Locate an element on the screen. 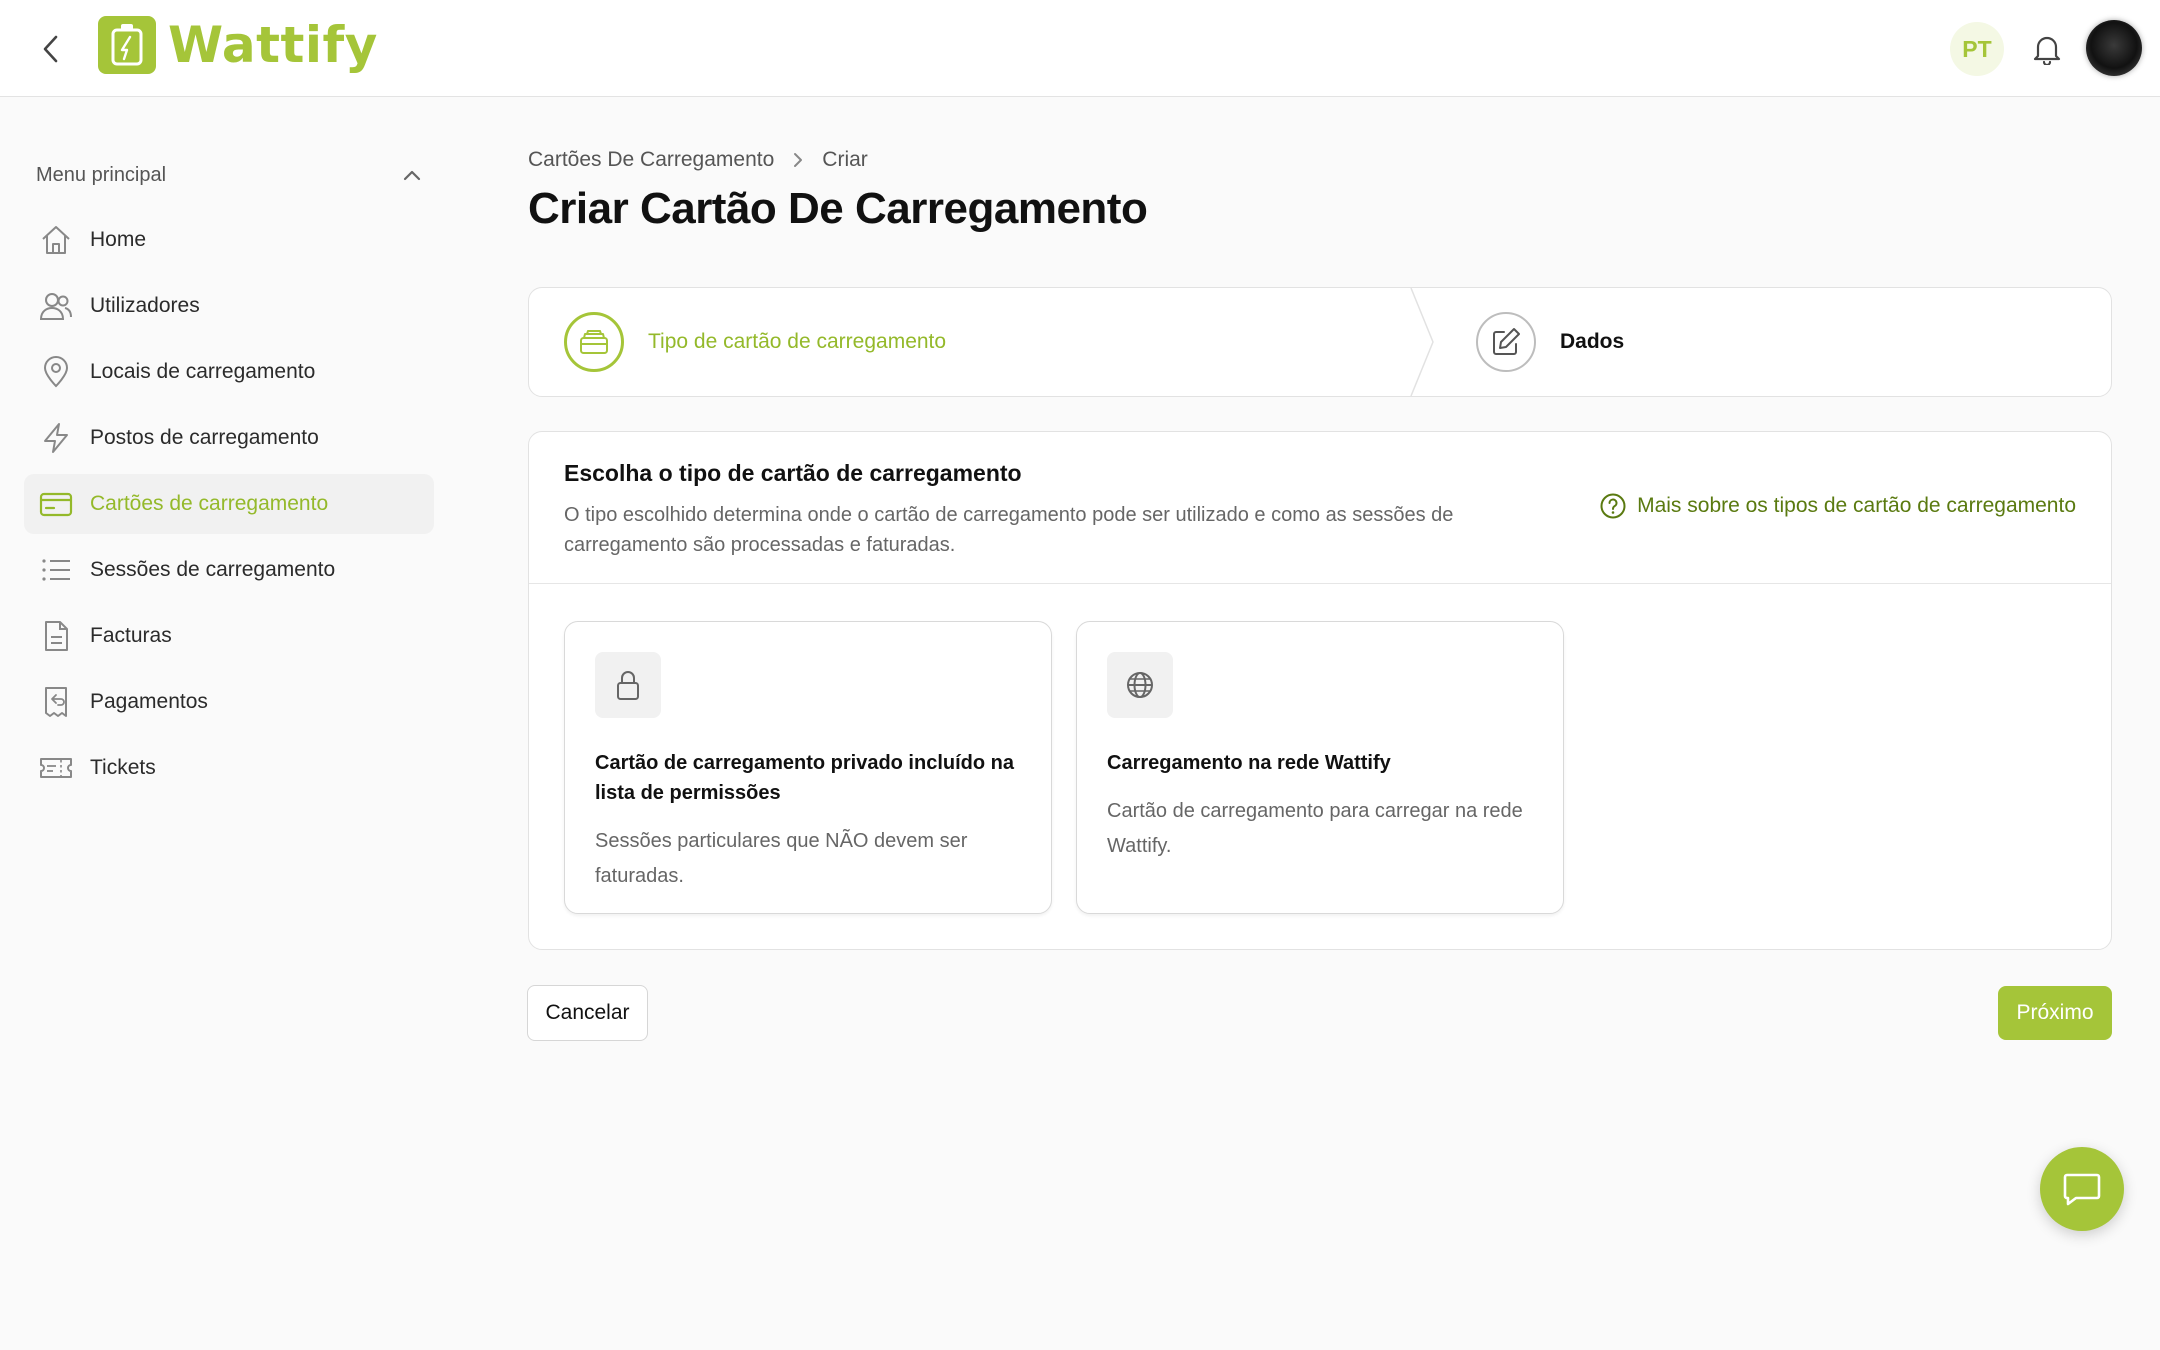  brand-logo: Wattify is located at coordinates (238, 45).